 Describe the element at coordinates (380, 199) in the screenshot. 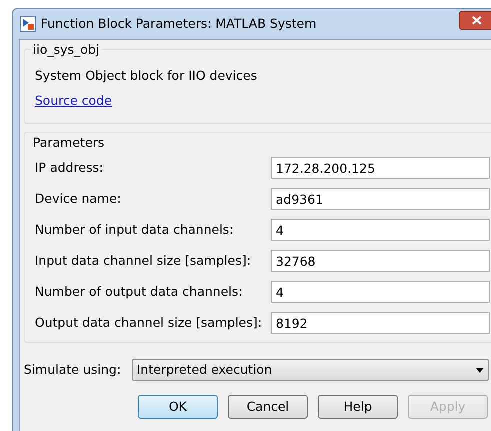

I see `input-field: ad9361` at that location.